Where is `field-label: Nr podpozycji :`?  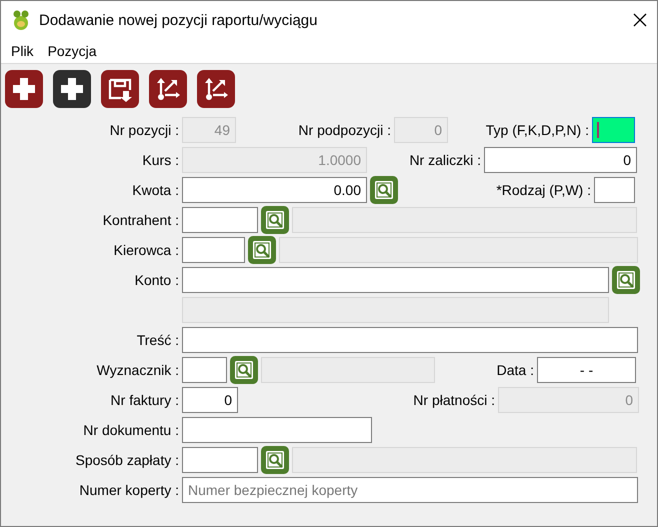 field-label: Nr podpozycji : is located at coordinates (344, 130).